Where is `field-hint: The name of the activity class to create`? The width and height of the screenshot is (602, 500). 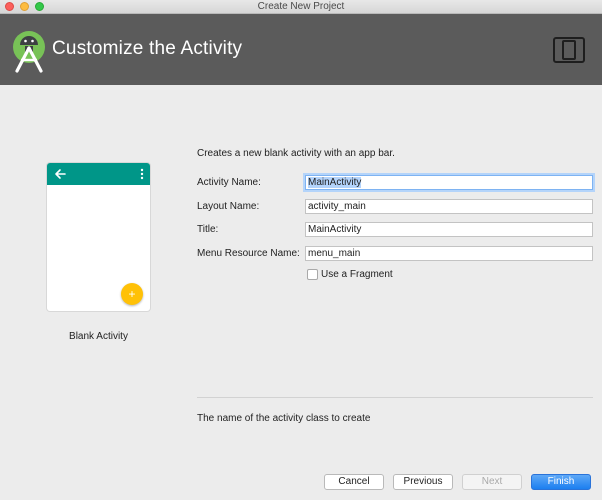
field-hint: The name of the activity class to create is located at coordinates (284, 418).